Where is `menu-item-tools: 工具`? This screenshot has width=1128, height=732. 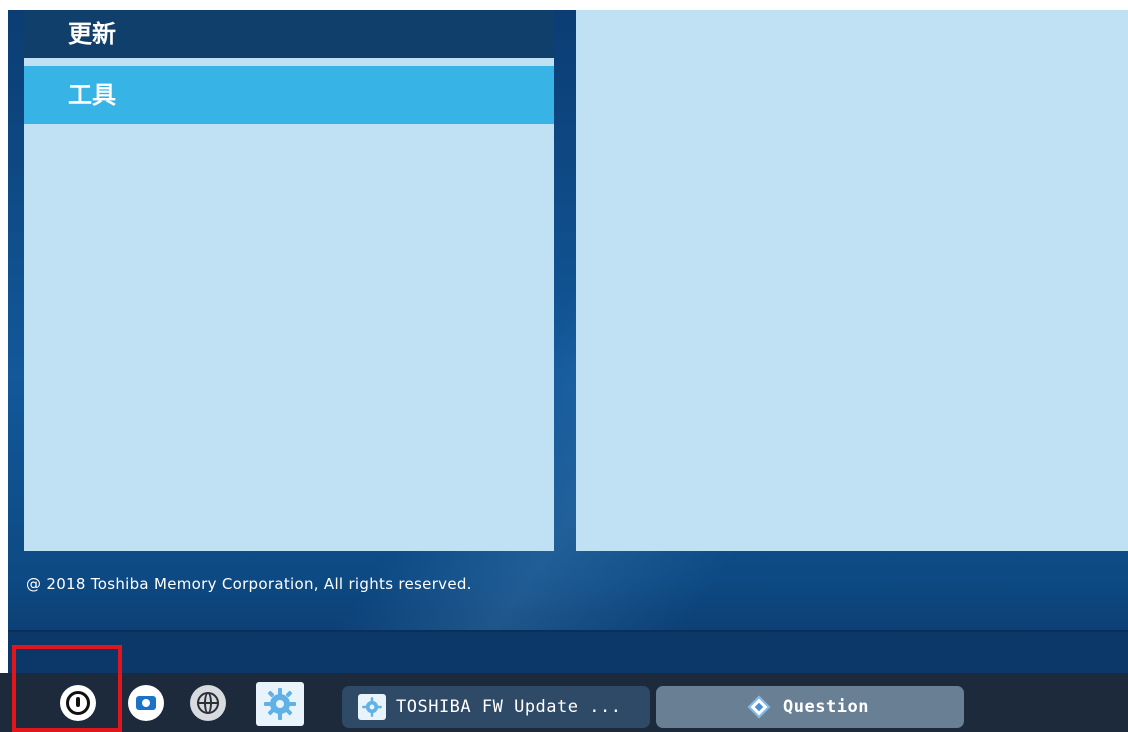
menu-item-tools: 工具 is located at coordinates (289, 95).